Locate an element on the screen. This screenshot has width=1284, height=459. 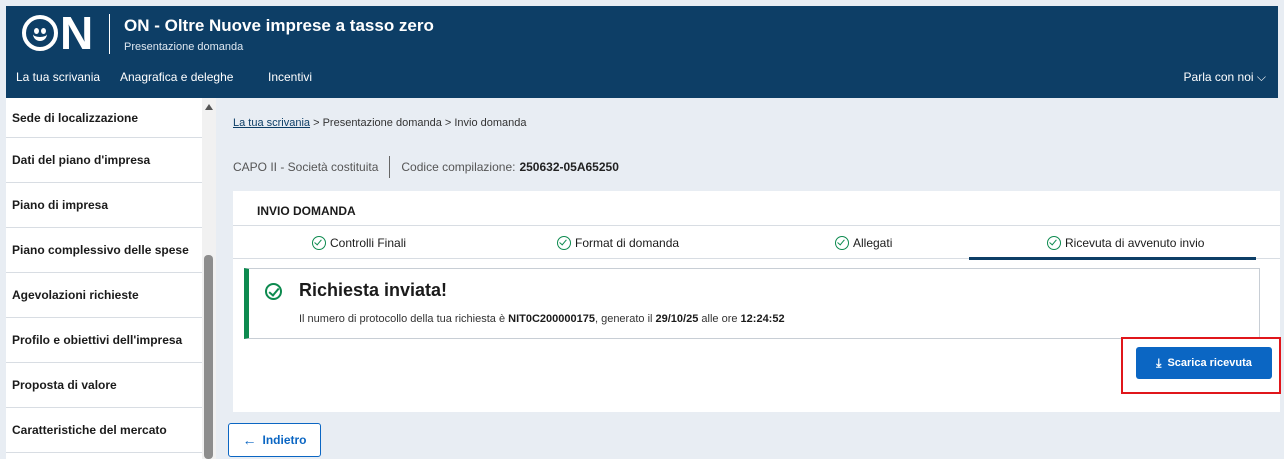
tab-allegati: Allegati is located at coordinates (863, 243).